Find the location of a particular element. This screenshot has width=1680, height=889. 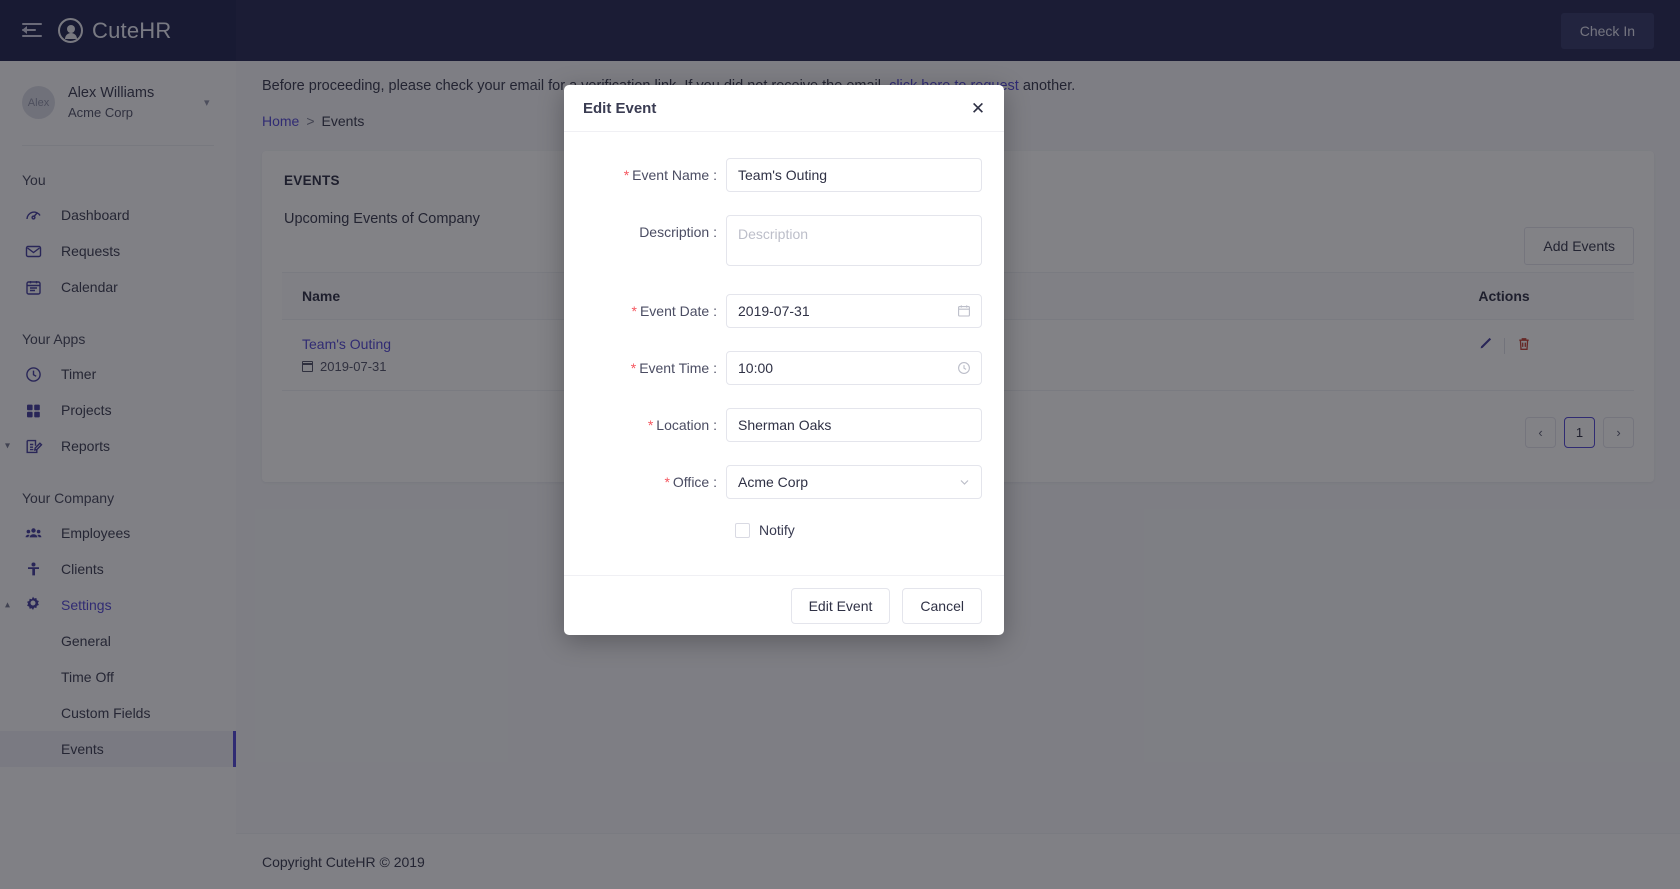

field-label: * Event Time : is located at coordinates (656, 363).